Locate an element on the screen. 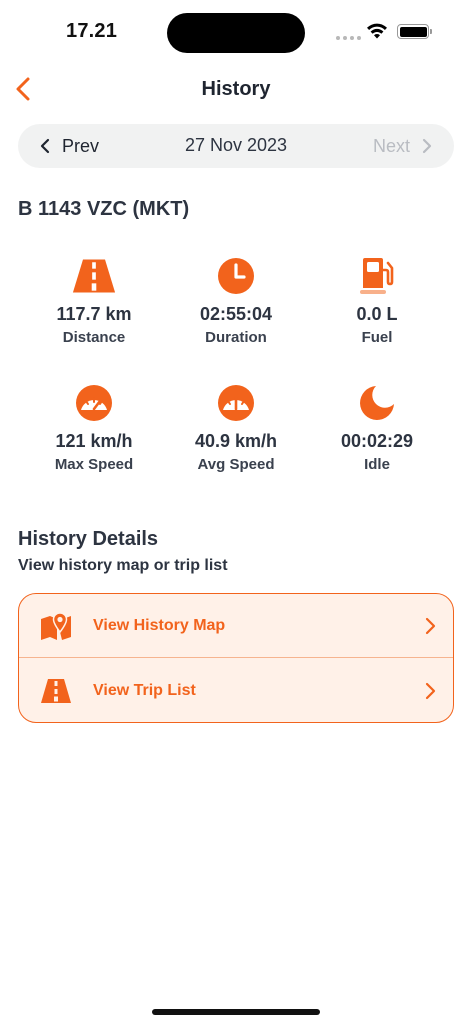  prev-button: Prev is located at coordinates (69, 146).